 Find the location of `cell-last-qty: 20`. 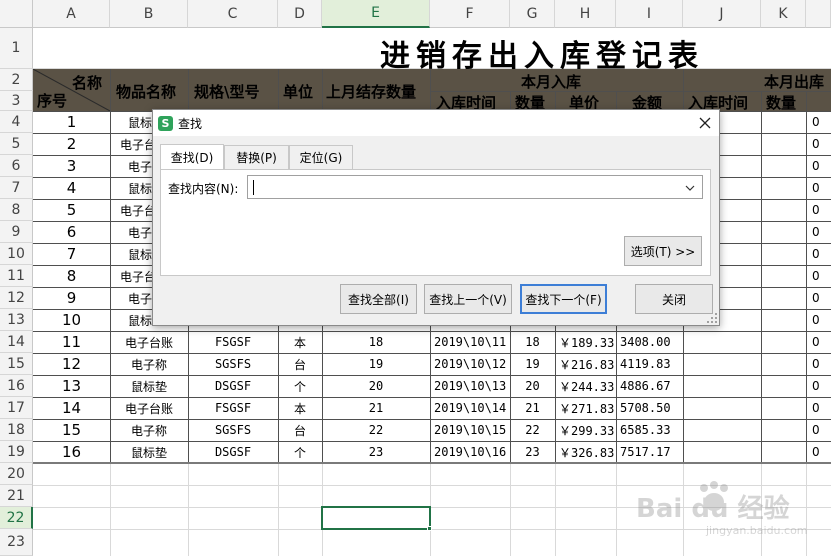

cell-last-qty: 20 is located at coordinates (376, 386).